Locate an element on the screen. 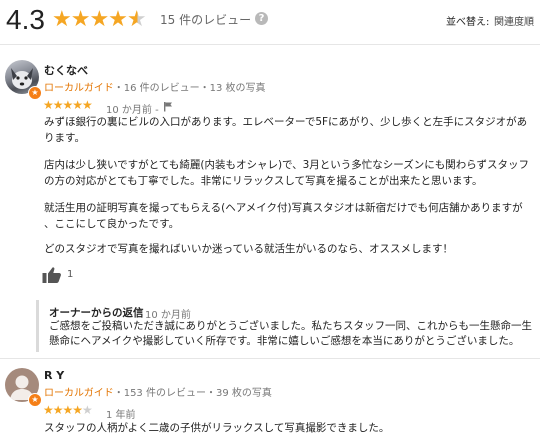 This screenshot has height=441, width=540. sort-dropdown: 関連度順 is located at coordinates (514, 20).